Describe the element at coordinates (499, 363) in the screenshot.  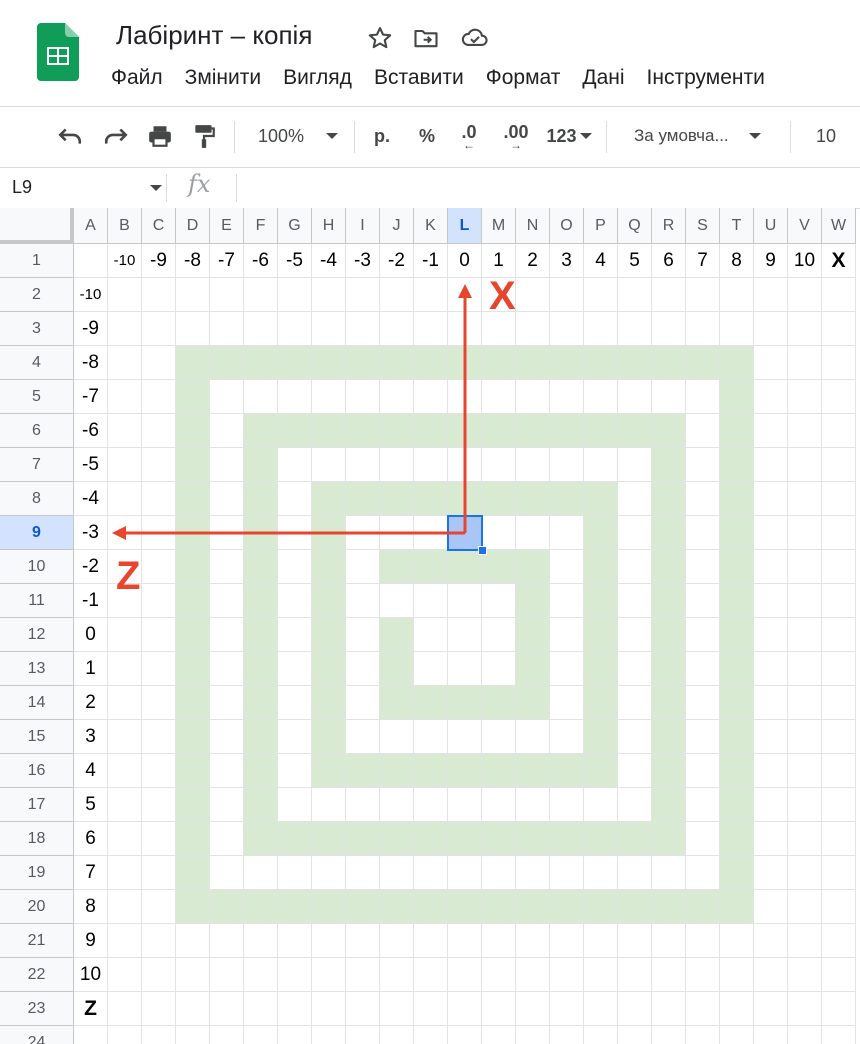
I see `cell-M4` at that location.